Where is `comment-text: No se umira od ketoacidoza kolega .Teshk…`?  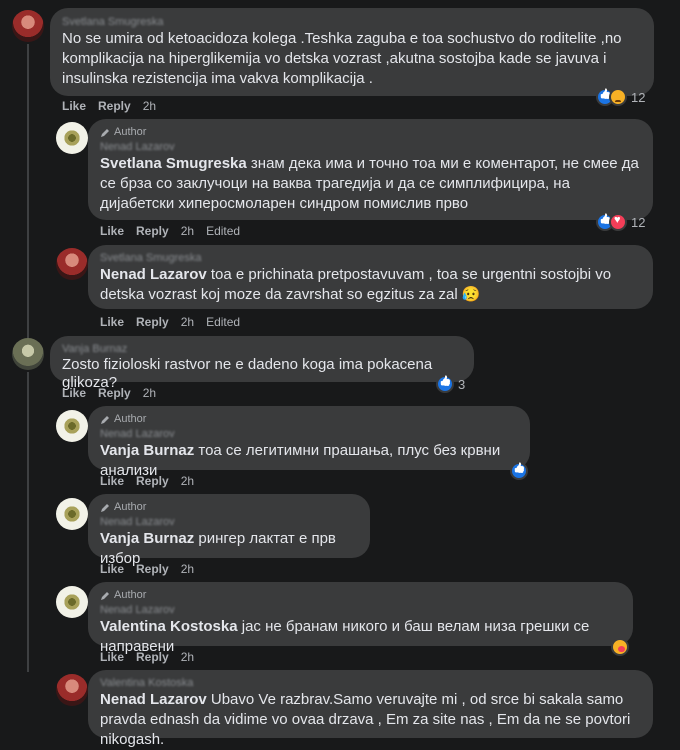
comment-text: No se umira od ketoacidoza kolega .Teshk… is located at coordinates (342, 58).